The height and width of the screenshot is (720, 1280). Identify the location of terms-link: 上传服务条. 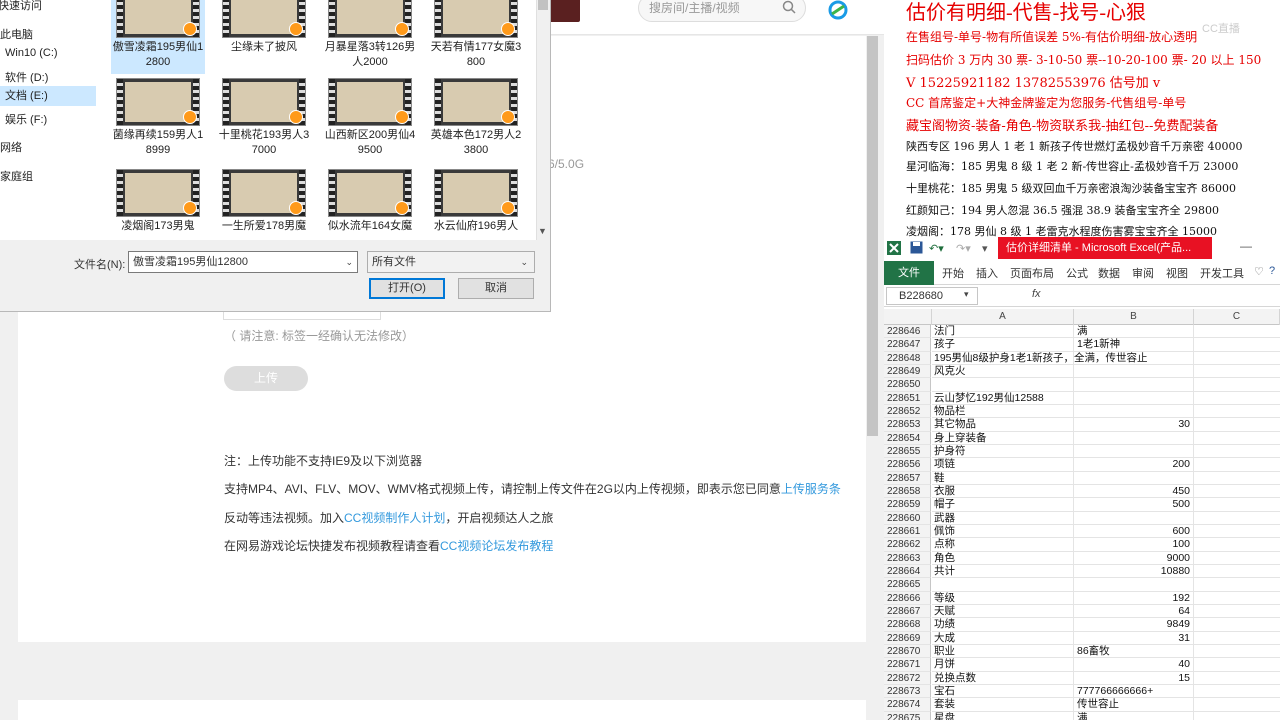
(811, 489).